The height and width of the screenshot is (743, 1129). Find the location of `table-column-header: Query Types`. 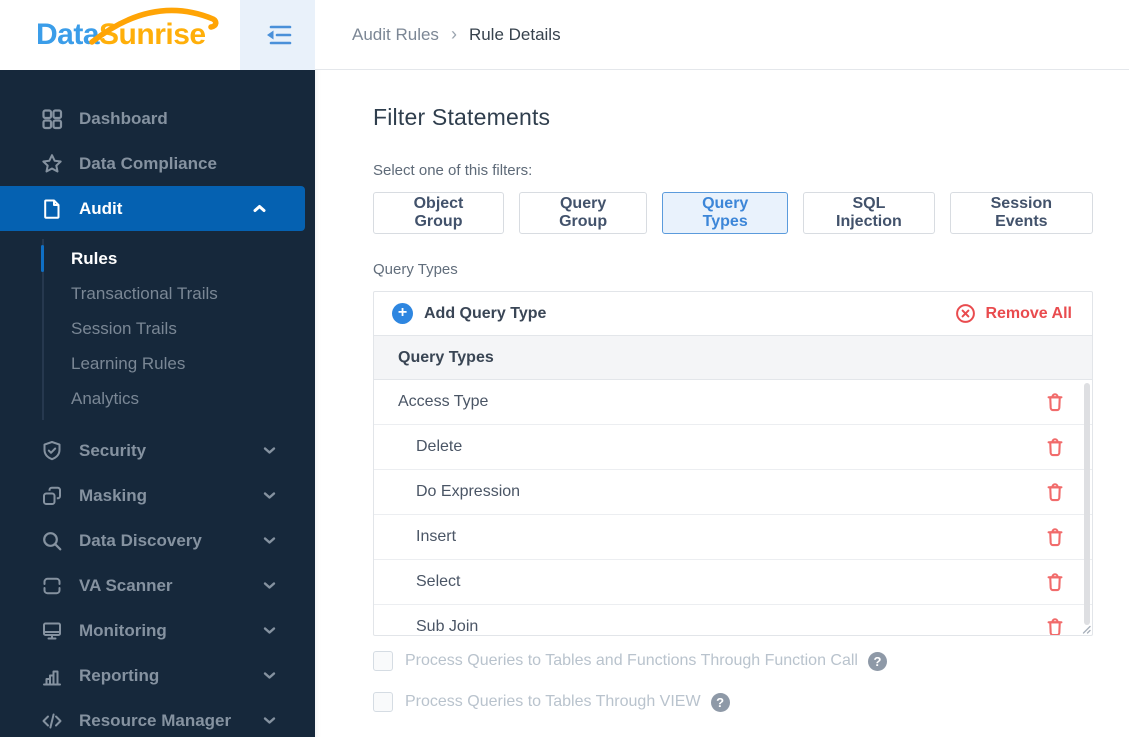

table-column-header: Query Types is located at coordinates (733, 358).